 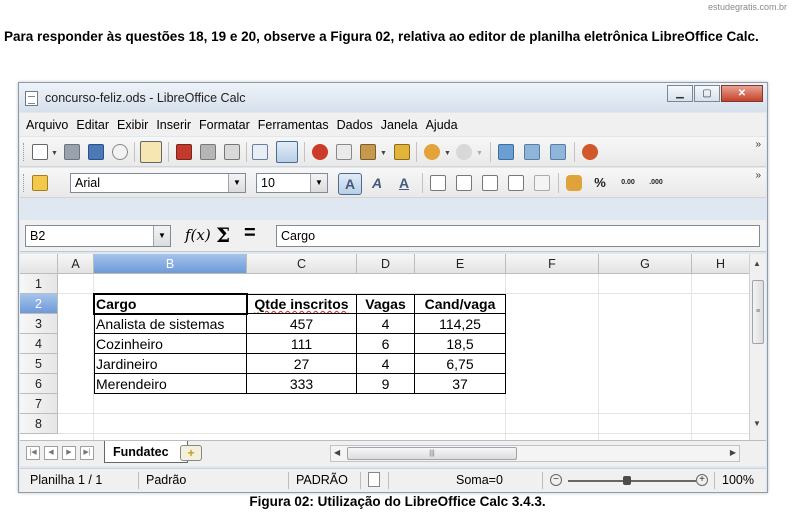 I want to click on autospellcheck-icon, so click(x=287, y=152).